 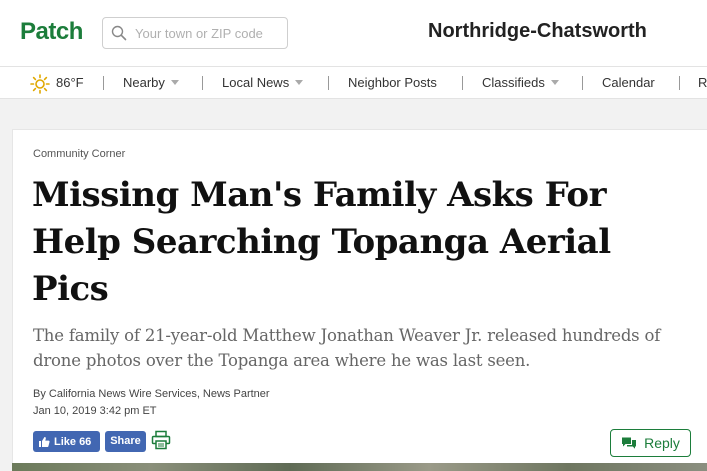 I want to click on nav-item-classifieds: Classifieds, so click(x=520, y=82).